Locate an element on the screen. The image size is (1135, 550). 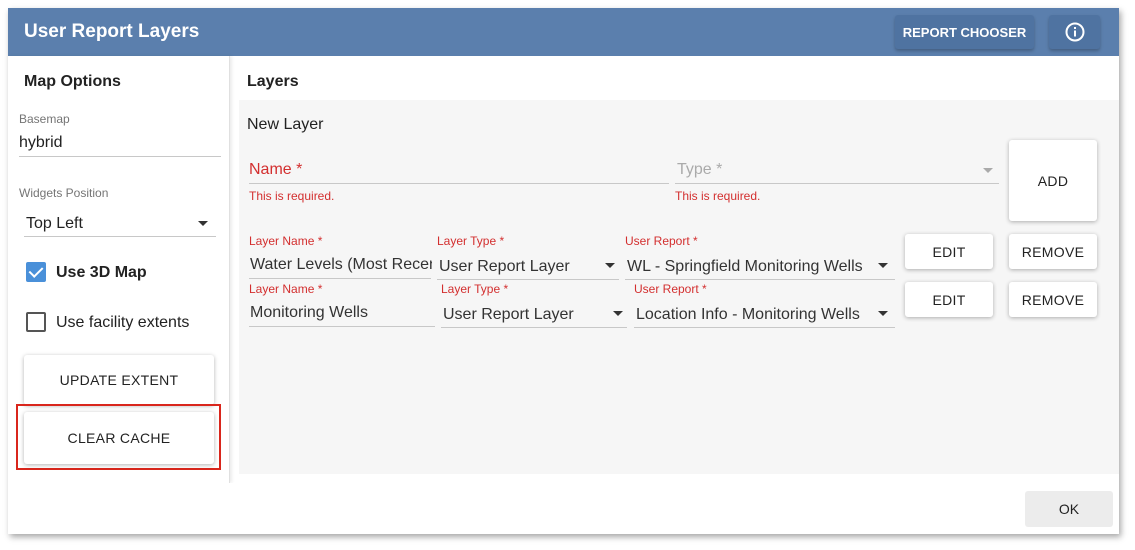
ok-button: OK is located at coordinates (1069, 509).